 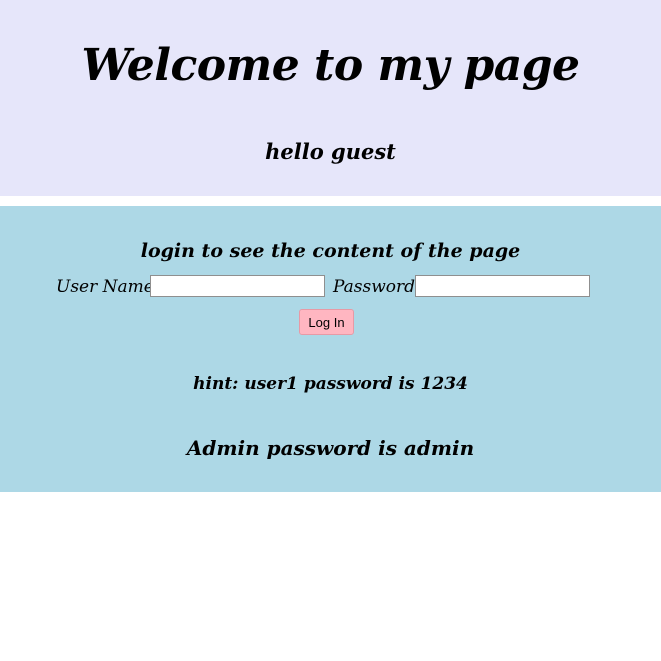 What do you see at coordinates (330, 251) in the screenshot?
I see `login-heading: login to see the content of the page` at bounding box center [330, 251].